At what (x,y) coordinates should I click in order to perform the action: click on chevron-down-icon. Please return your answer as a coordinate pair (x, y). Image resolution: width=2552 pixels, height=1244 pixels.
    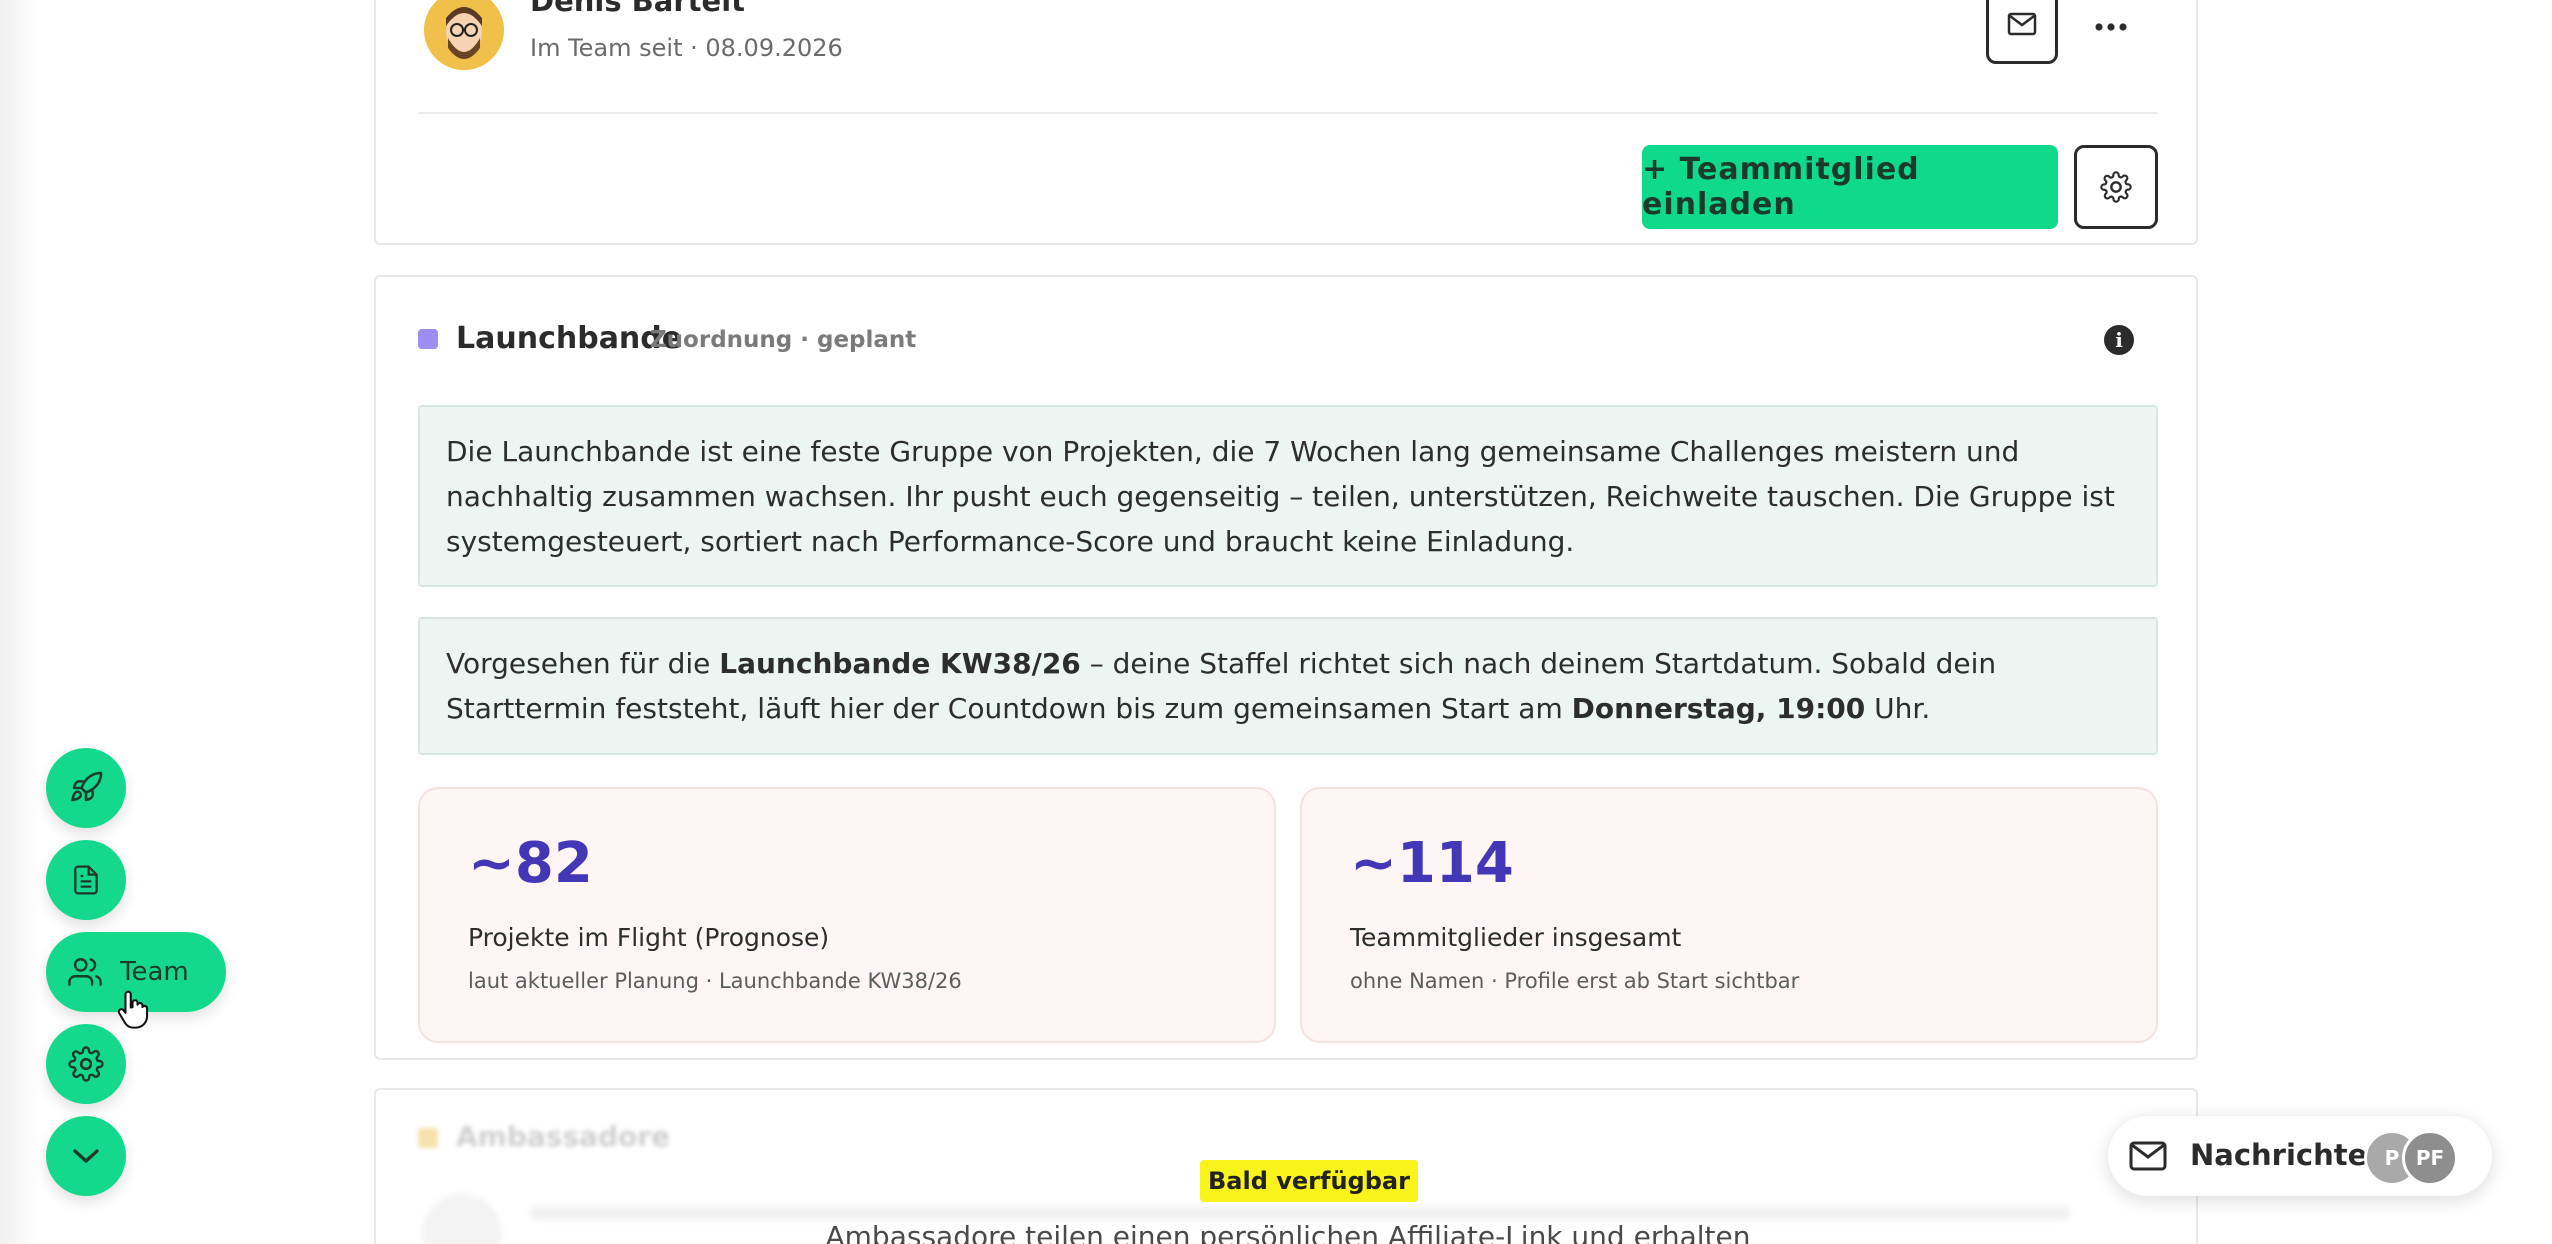
    Looking at the image, I should click on (86, 1156).